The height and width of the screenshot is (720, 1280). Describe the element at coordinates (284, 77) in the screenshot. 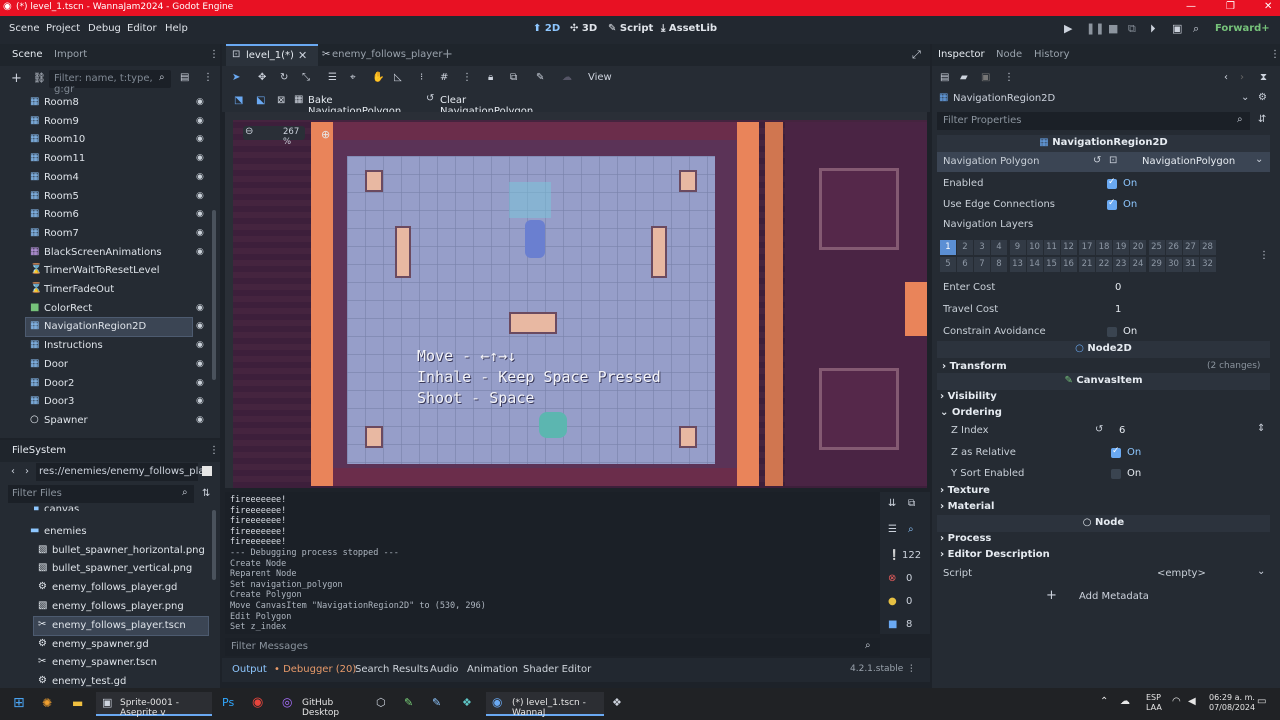

I see `rotate-tool-icon: ↻` at that location.